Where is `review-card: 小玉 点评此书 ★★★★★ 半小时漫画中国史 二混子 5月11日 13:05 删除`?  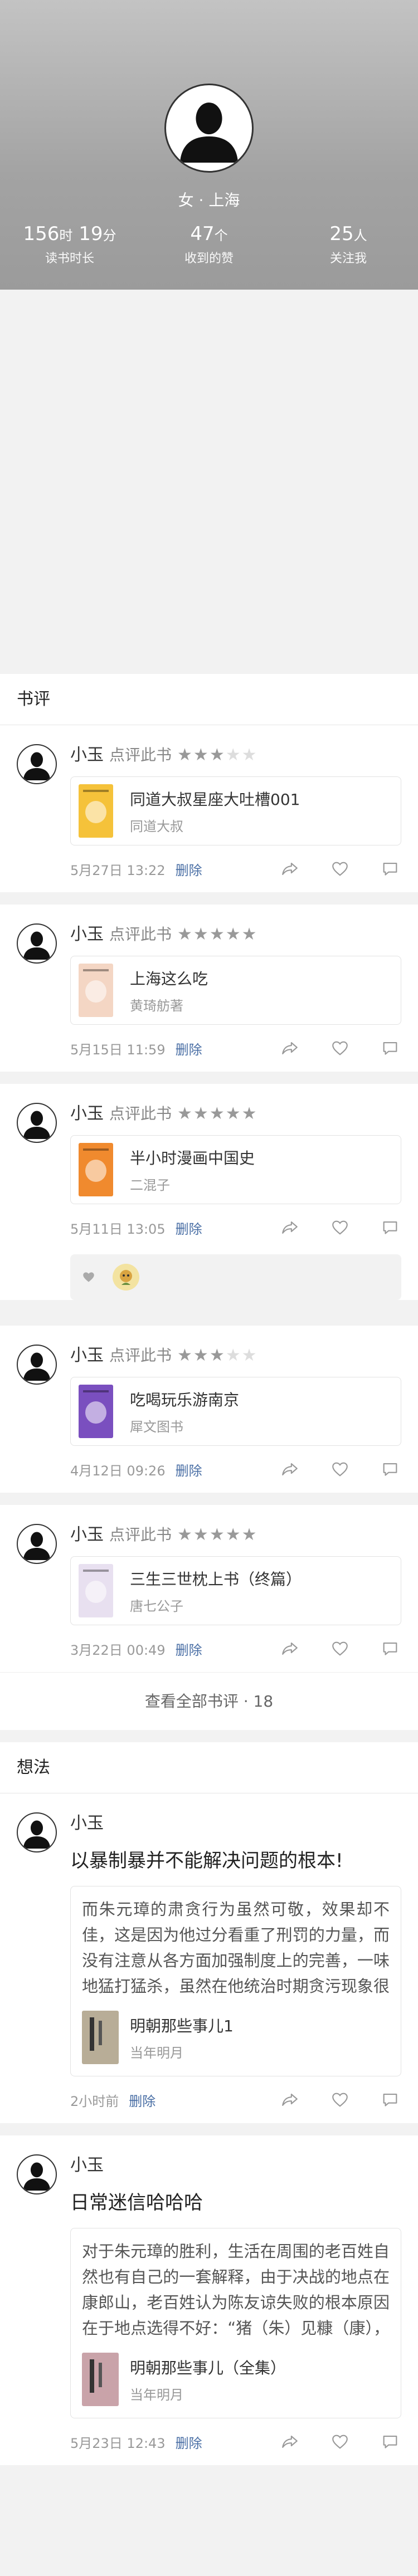
review-card: 小玉 点评此书 ★★★★★ 半小时漫画中国史 二混子 5月11日 13:05 删除 is located at coordinates (209, 1192).